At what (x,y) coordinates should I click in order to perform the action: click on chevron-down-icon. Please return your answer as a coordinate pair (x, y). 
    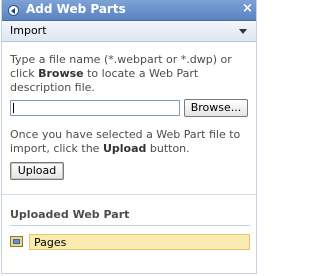
    Looking at the image, I should click on (243, 31).